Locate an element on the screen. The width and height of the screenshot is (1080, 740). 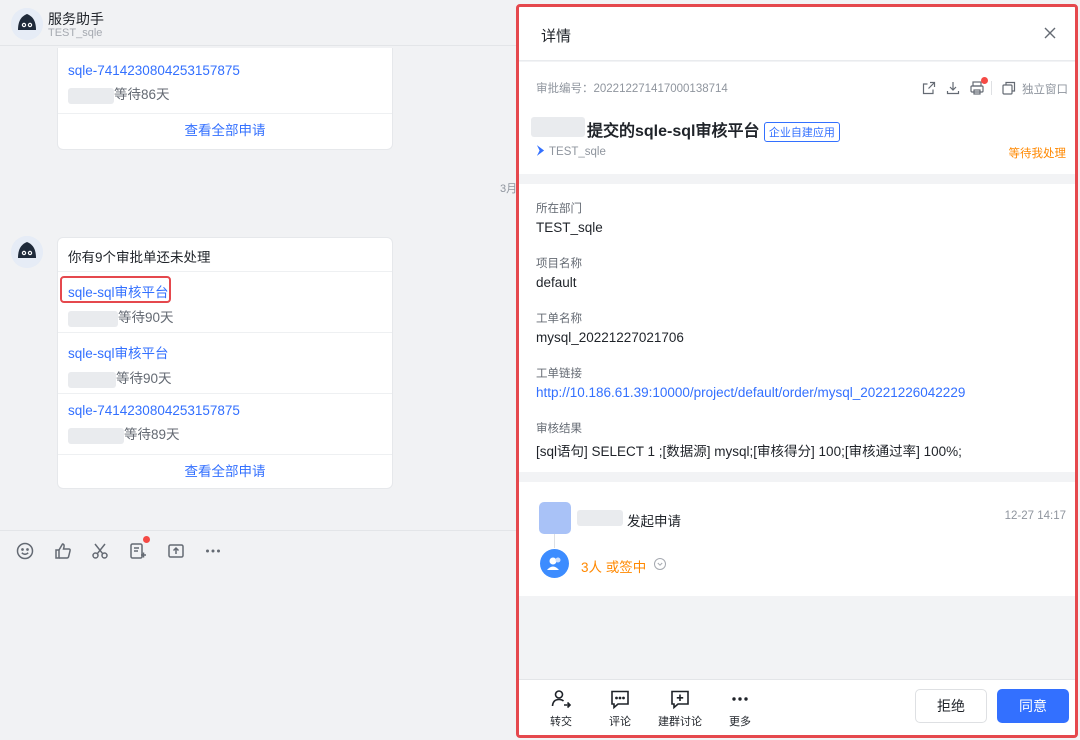
transfer-label: 转交 is located at coordinates (561, 722).